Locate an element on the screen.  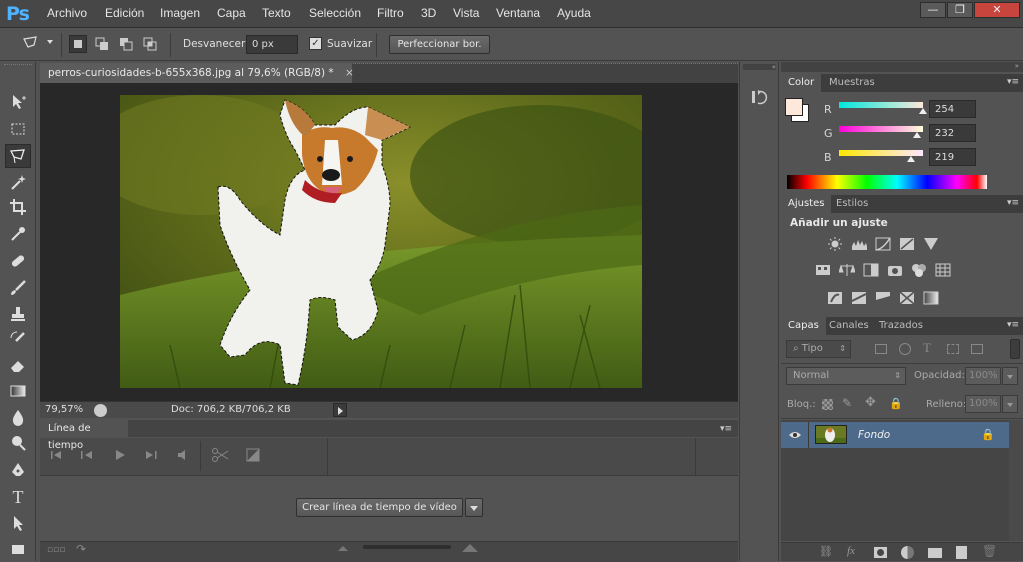
tab-channels: Canales is located at coordinates (849, 326).